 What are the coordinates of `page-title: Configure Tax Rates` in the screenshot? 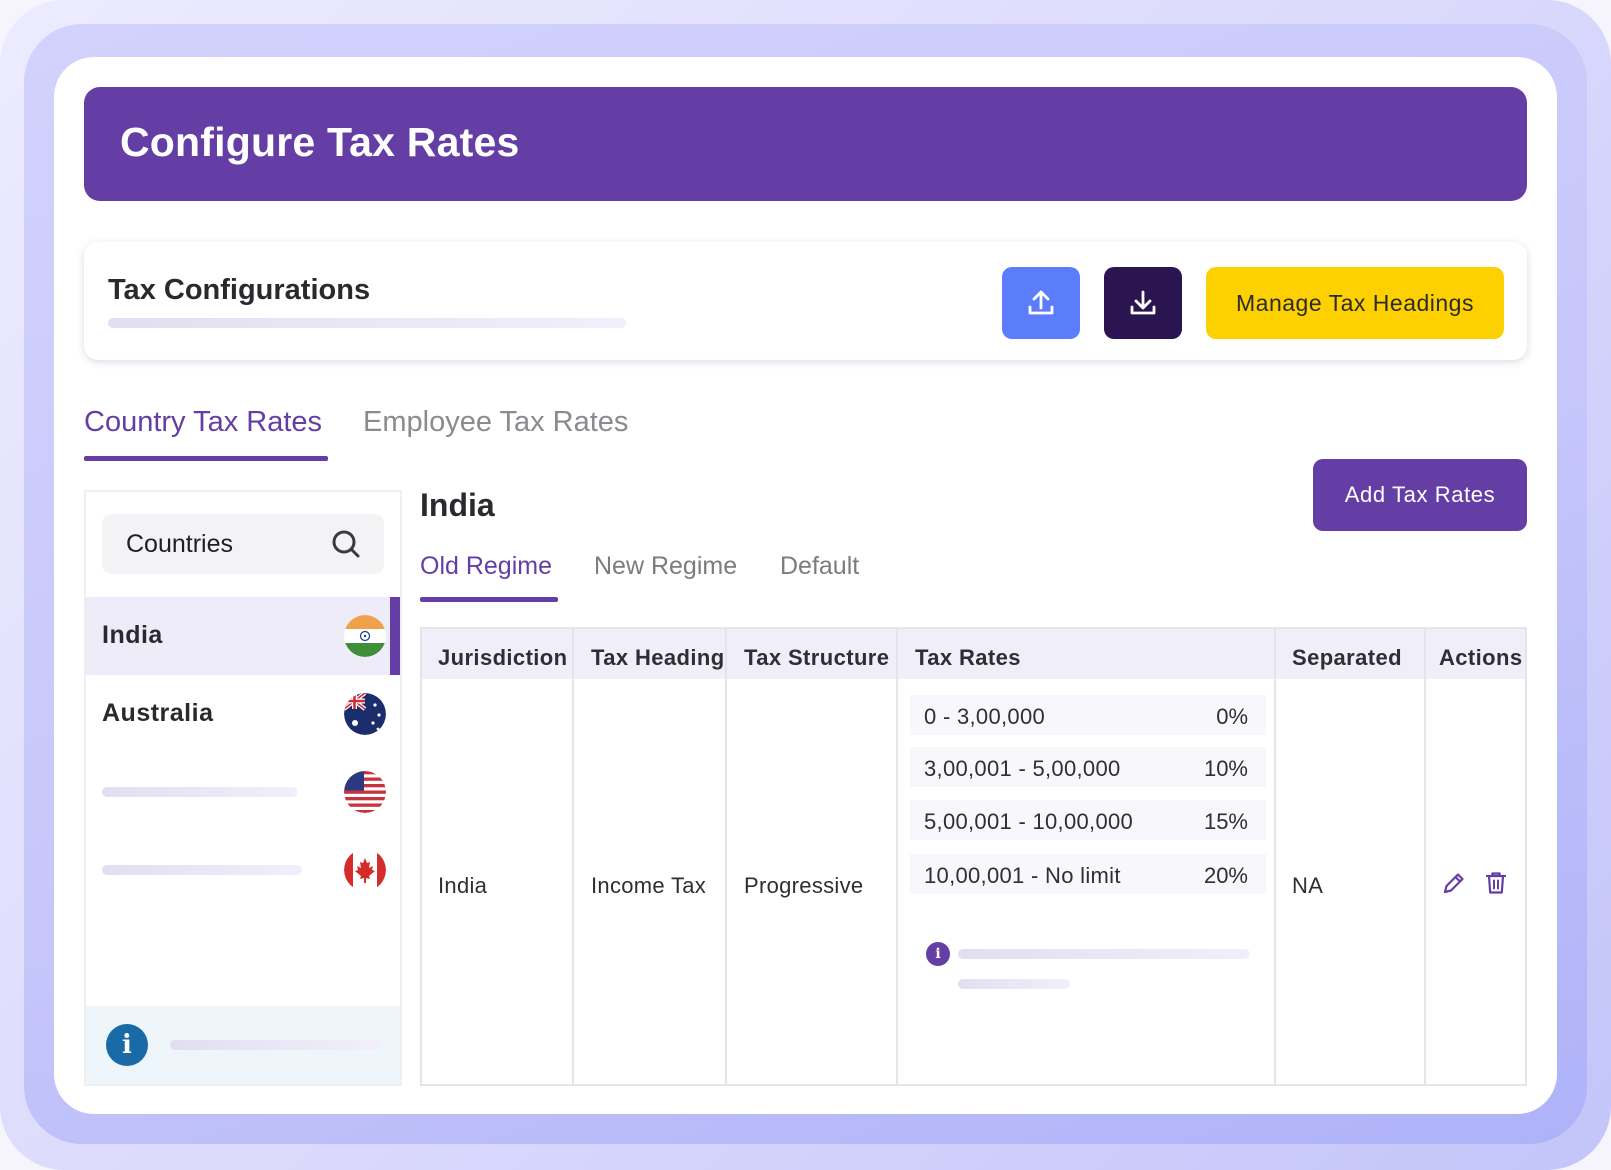 It's located at (320, 142).